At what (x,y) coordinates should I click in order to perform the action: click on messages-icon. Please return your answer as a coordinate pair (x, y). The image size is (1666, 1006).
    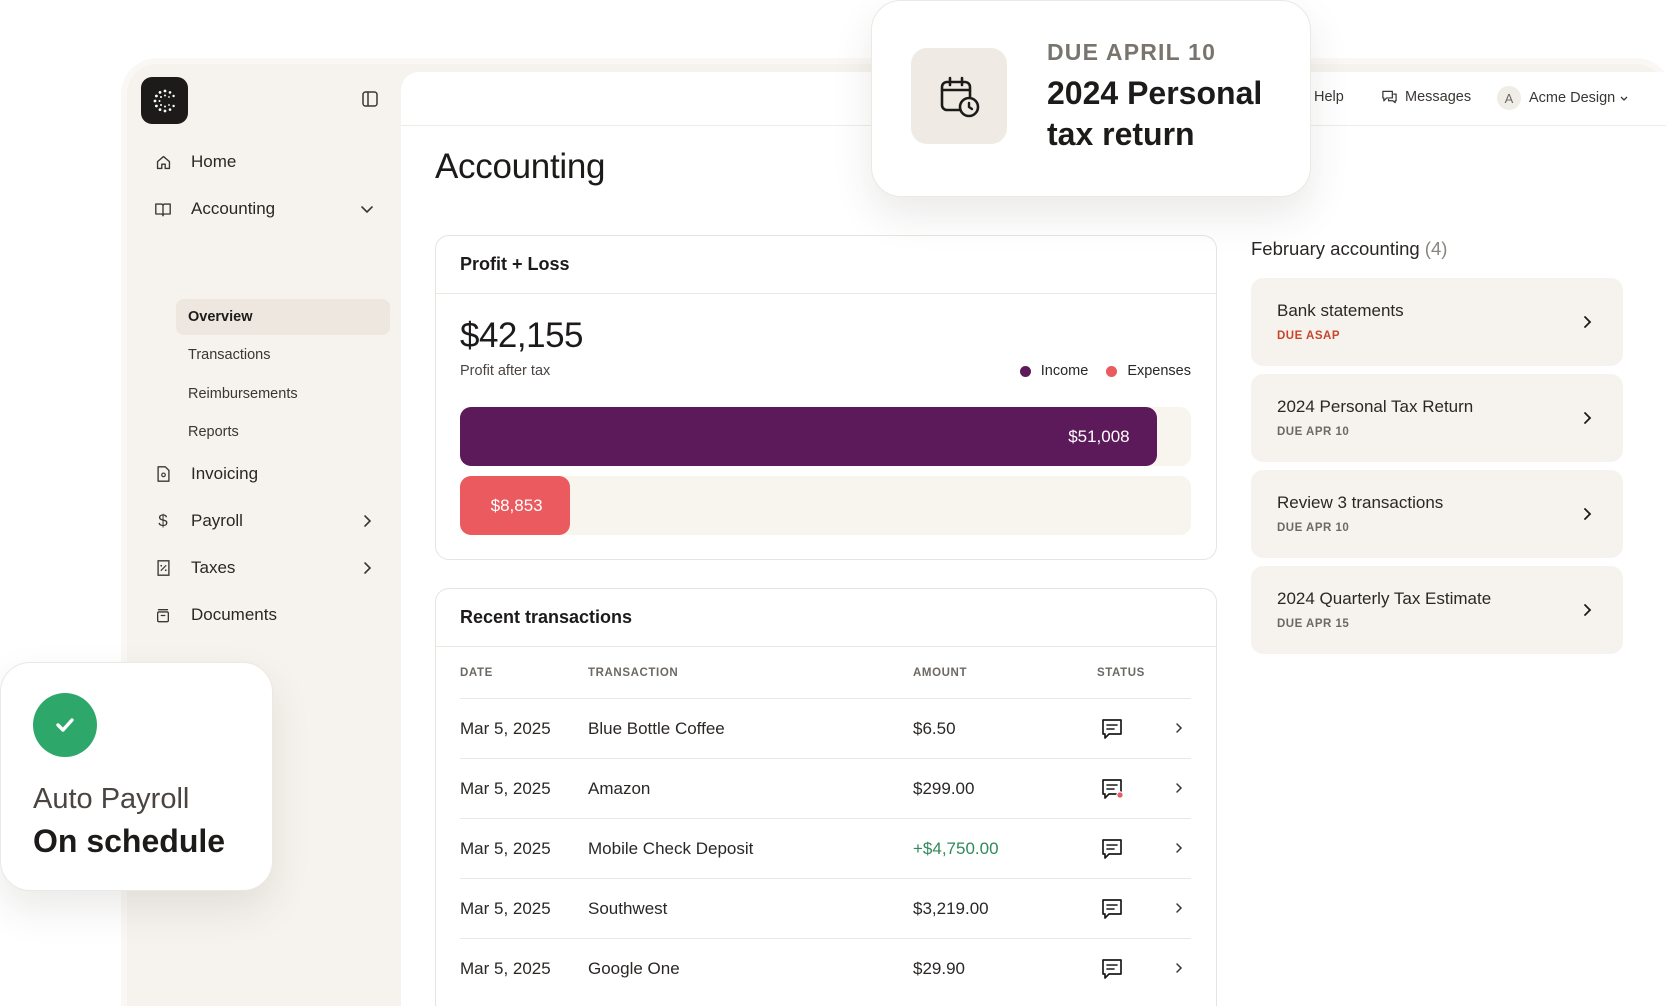
    Looking at the image, I should click on (1389, 97).